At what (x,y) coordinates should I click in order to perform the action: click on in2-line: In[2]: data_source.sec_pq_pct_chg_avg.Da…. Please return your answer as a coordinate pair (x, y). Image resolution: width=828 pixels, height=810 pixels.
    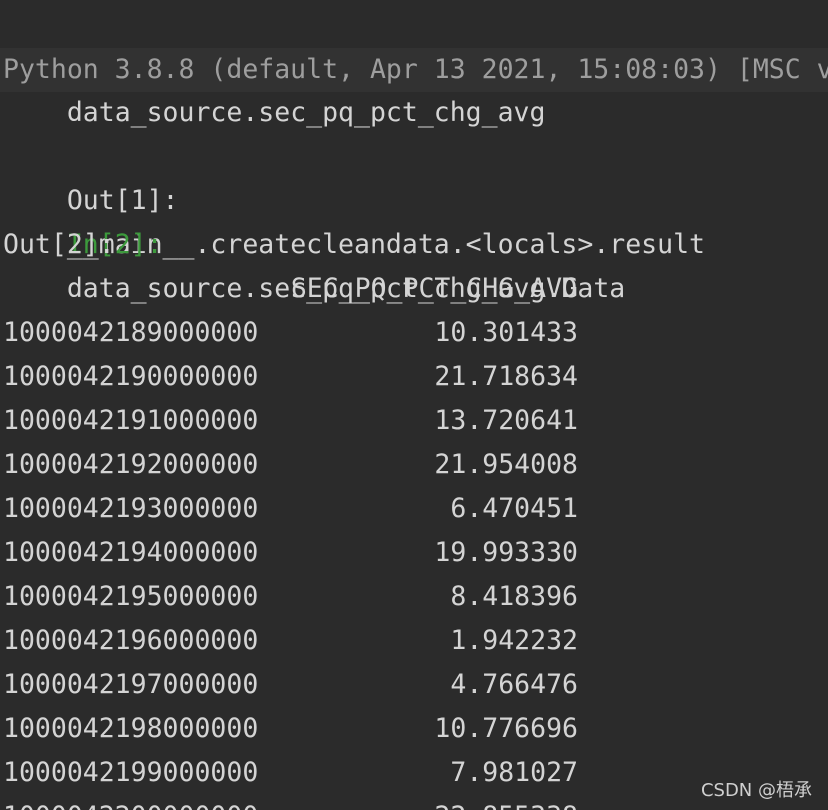
    Looking at the image, I should click on (314, 241).